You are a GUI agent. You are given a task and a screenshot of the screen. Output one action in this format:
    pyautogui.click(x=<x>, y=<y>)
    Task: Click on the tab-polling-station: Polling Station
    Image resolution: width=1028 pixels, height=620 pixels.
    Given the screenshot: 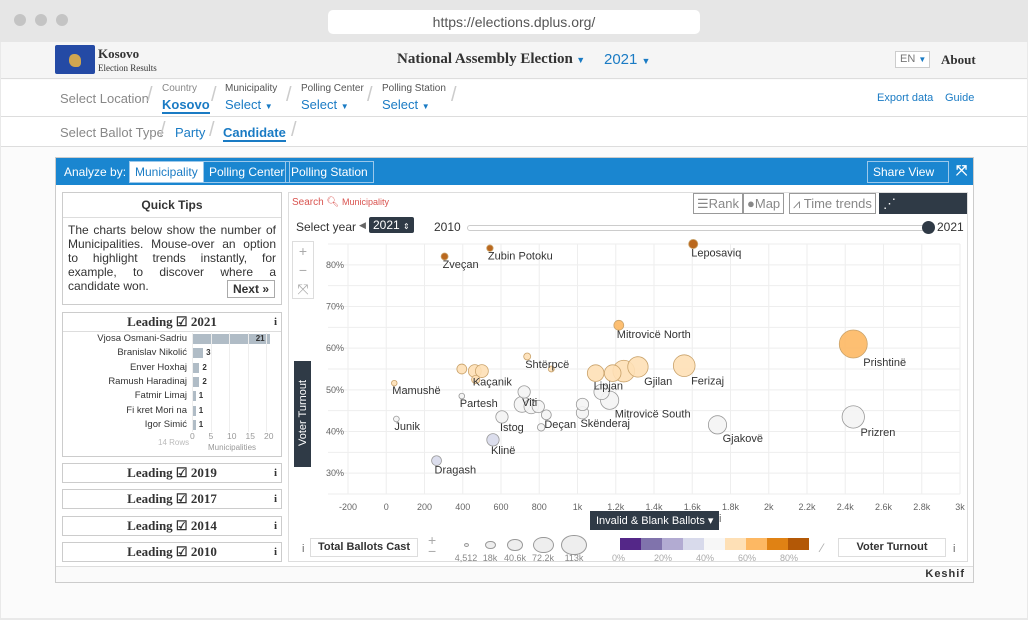 What is the action you would take?
    pyautogui.click(x=329, y=172)
    